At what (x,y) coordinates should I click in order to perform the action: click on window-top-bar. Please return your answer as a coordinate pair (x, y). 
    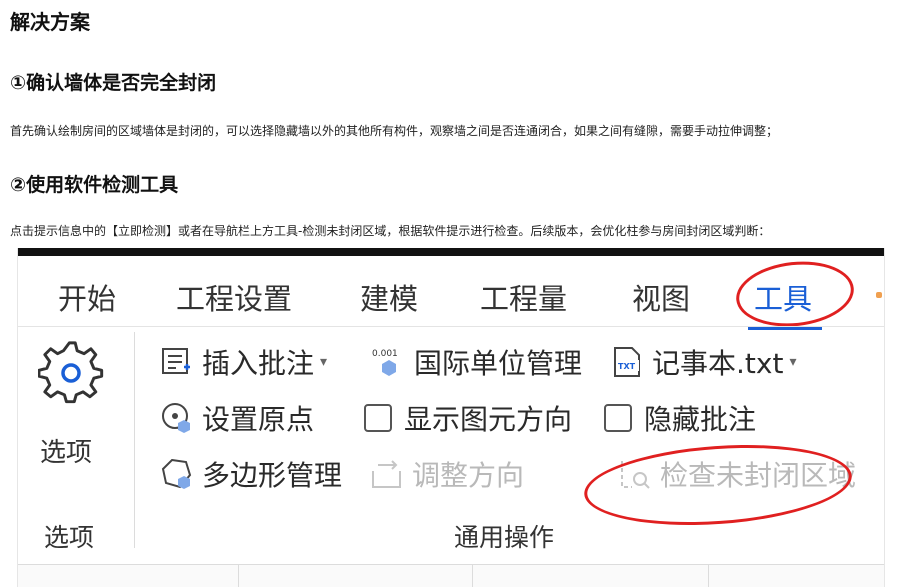
    Looking at the image, I should click on (451, 252).